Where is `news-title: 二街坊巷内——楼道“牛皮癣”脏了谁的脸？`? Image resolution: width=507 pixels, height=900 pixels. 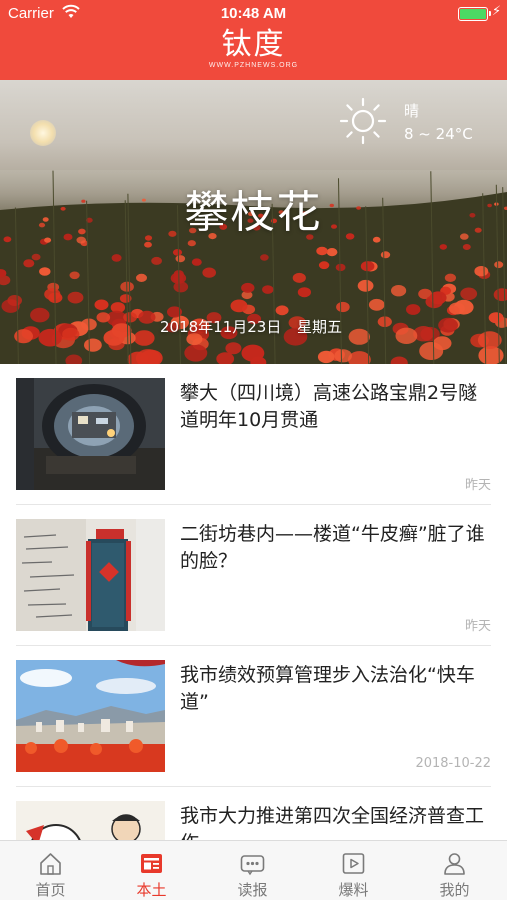 news-title: 二街坊巷内——楼道“牛皮癣”脏了谁的脸？ is located at coordinates (332, 547).